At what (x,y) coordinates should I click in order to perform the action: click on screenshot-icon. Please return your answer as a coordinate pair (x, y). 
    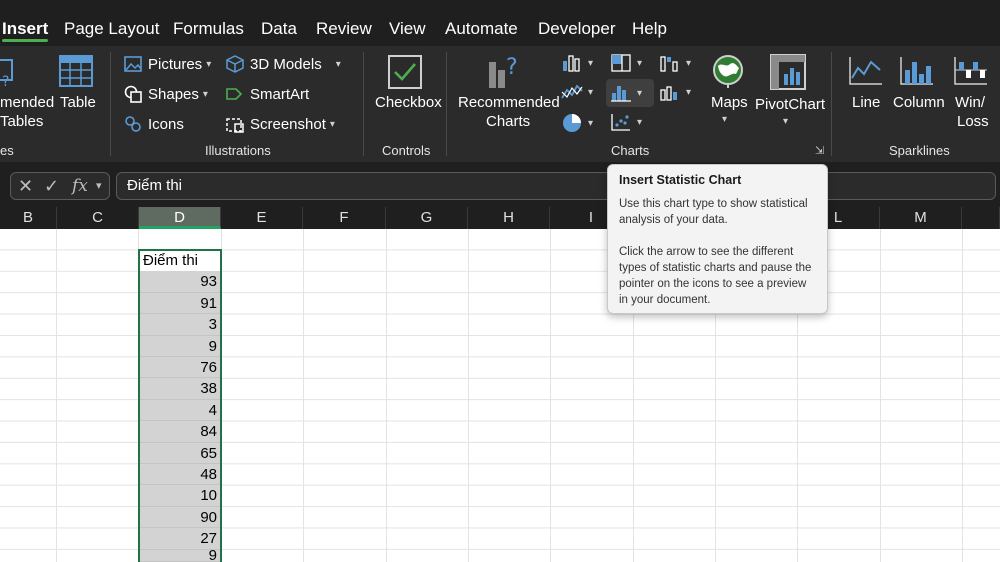
    Looking at the image, I should click on (235, 125).